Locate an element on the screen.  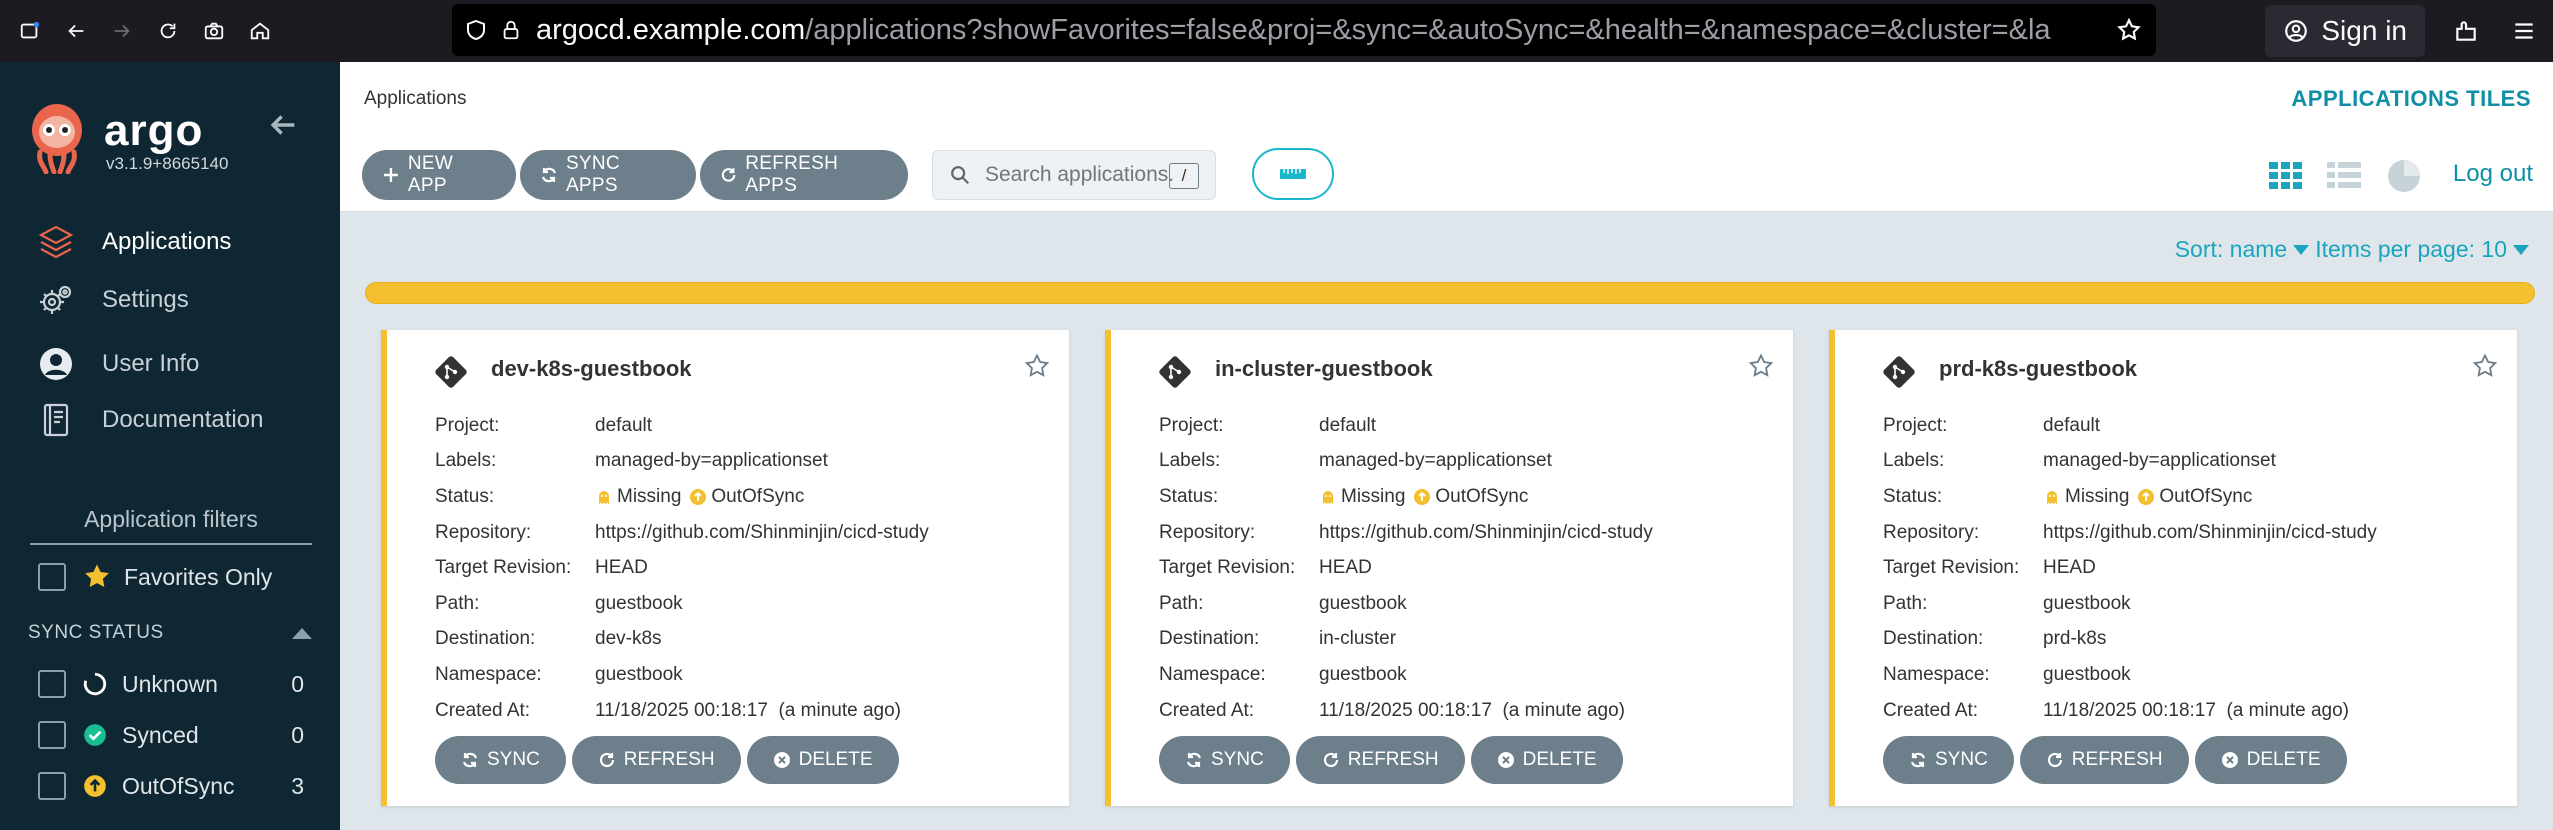
reload-icon is located at coordinates (168, 31).